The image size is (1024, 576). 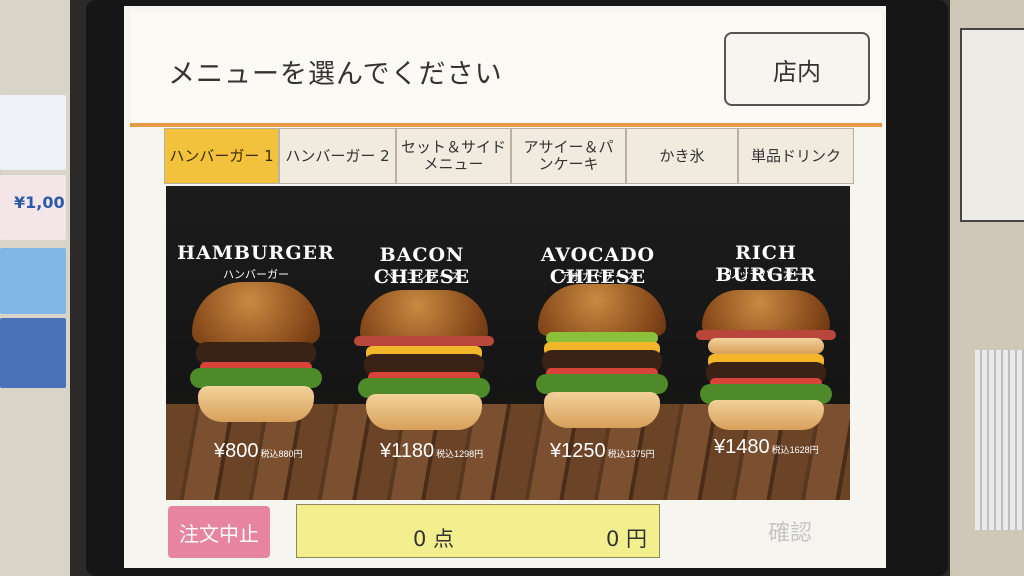 What do you see at coordinates (460, 454) in the screenshot?
I see `price-tax-note: 税込1298円` at bounding box center [460, 454].